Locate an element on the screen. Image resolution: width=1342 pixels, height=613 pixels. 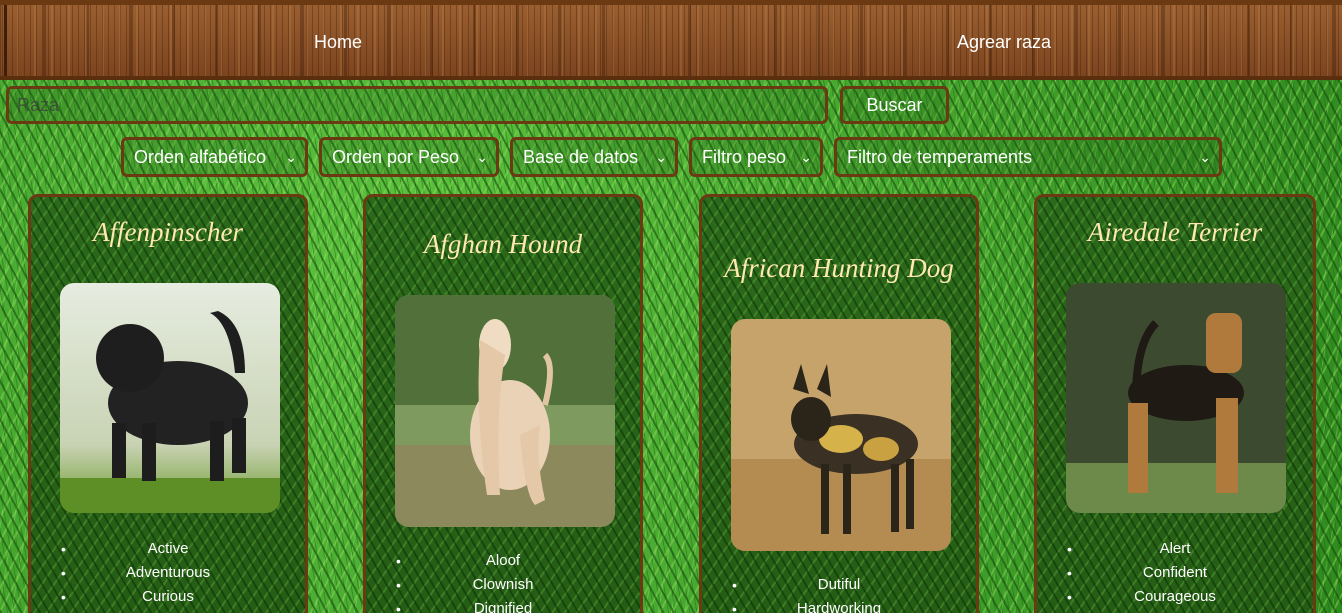
nav-home-link: Home is located at coordinates (338, 42).